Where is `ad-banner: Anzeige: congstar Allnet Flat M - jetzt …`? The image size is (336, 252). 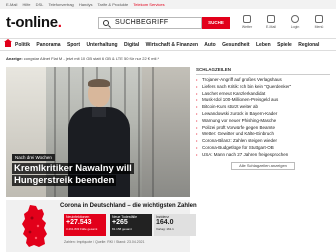 ad-banner: Anzeige: congstar Allnet Flat M - jetzt … is located at coordinates (126, 58).